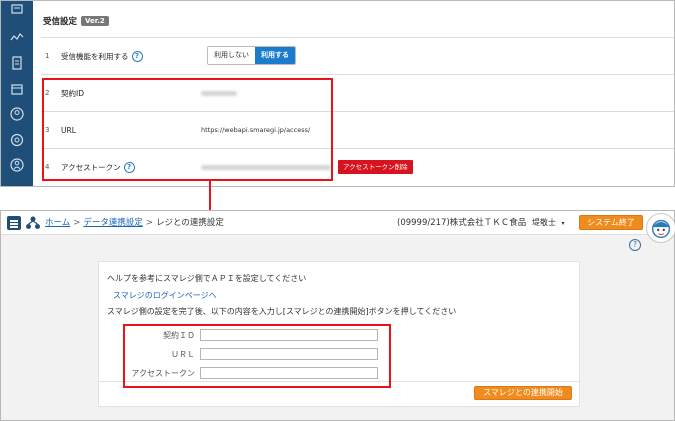  Describe the element at coordinates (231, 55) in the screenshot. I see `toggle-off-button: 利用しない` at that location.